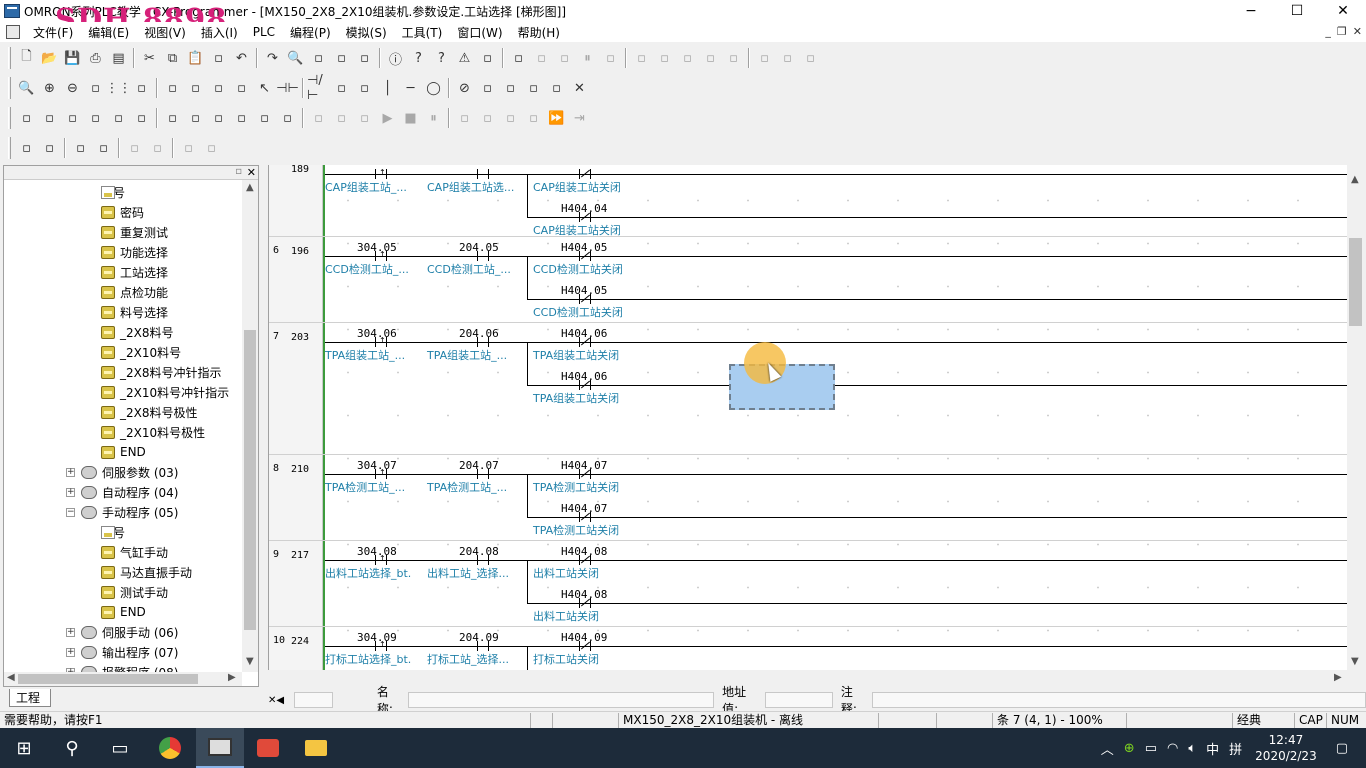  Describe the element at coordinates (1192, 748) in the screenshot. I see `volume-icon: 🔈︎` at that location.